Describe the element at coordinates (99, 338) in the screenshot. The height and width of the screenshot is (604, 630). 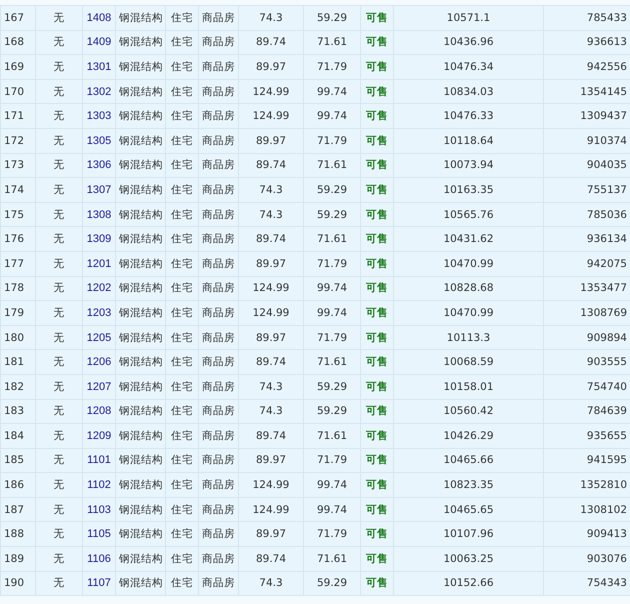
I see `room-link: 1205` at that location.